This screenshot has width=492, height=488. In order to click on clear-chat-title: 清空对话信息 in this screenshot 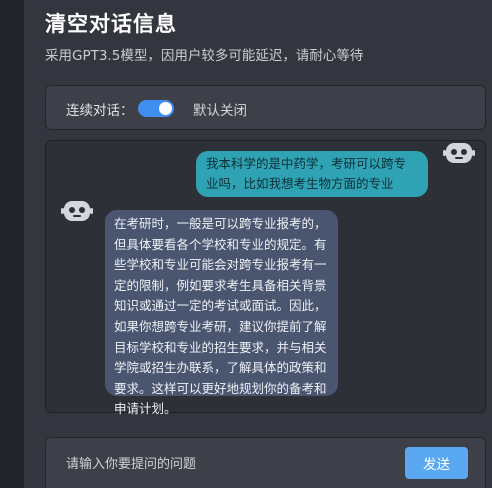, I will do `click(111, 23)`.